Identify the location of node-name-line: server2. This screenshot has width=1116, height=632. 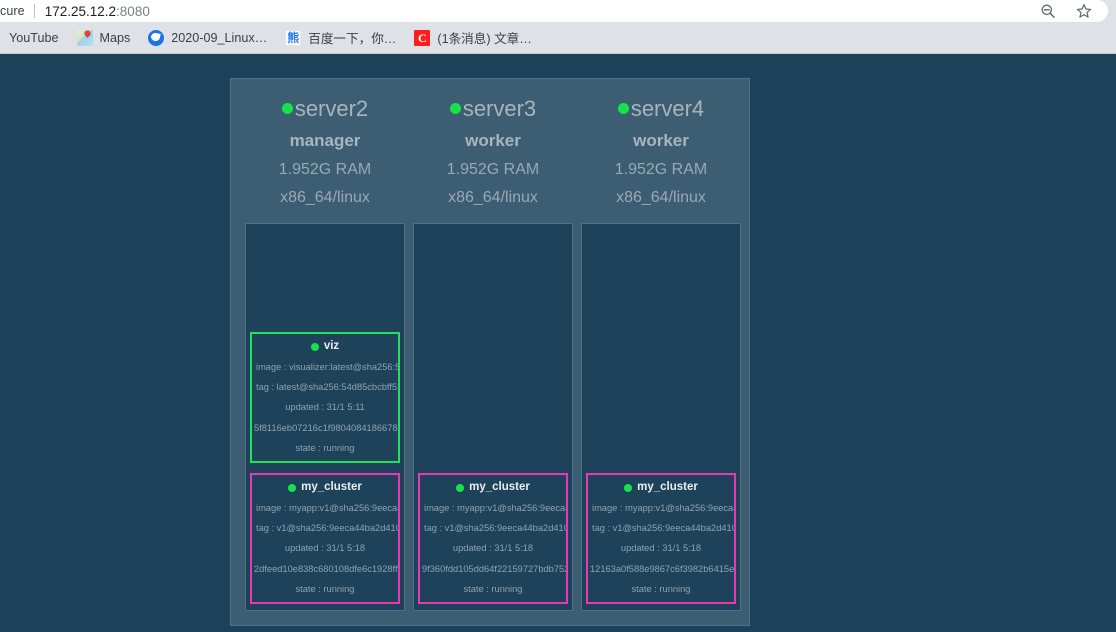
(325, 109).